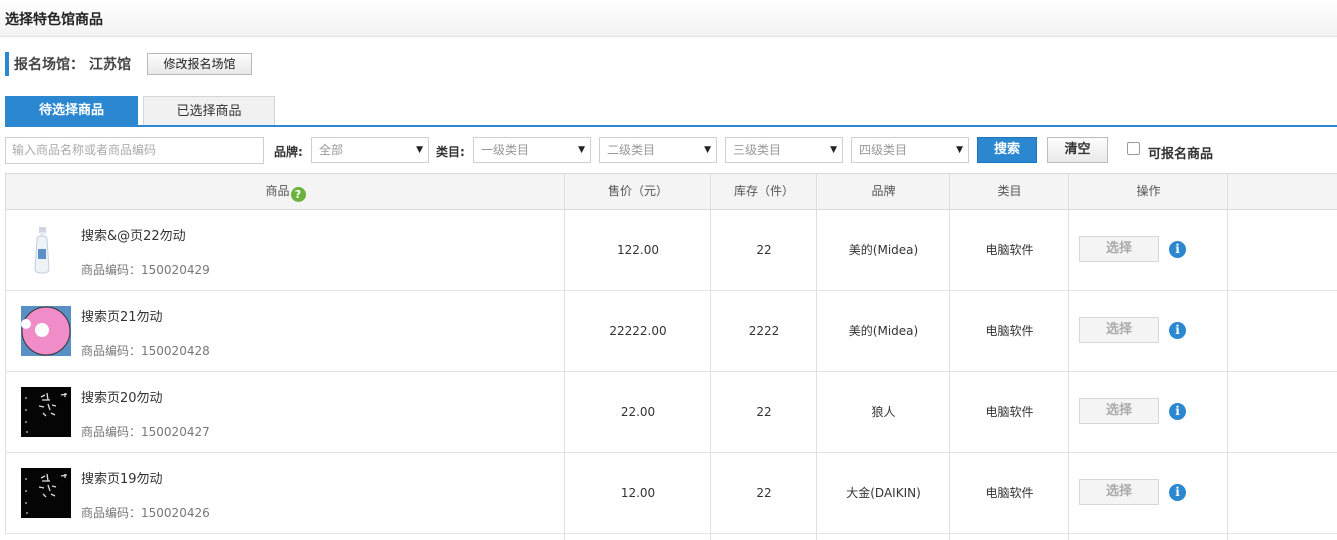  I want to click on category-level-4-select: 四级类目 ▼, so click(910, 150).